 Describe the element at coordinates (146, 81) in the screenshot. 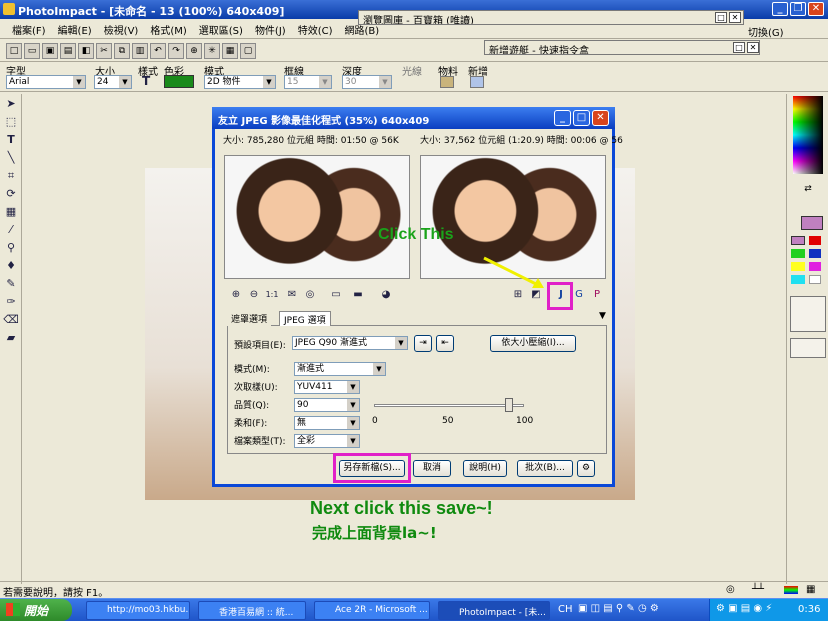

I see `text-style-icon: T` at that location.